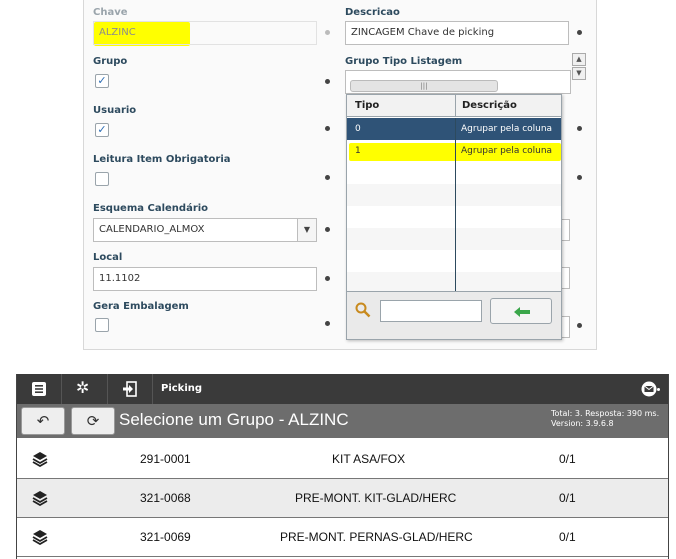 The width and height of the screenshot is (676, 559). What do you see at coordinates (115, 110) in the screenshot?
I see `usuario-label: Usuario` at bounding box center [115, 110].